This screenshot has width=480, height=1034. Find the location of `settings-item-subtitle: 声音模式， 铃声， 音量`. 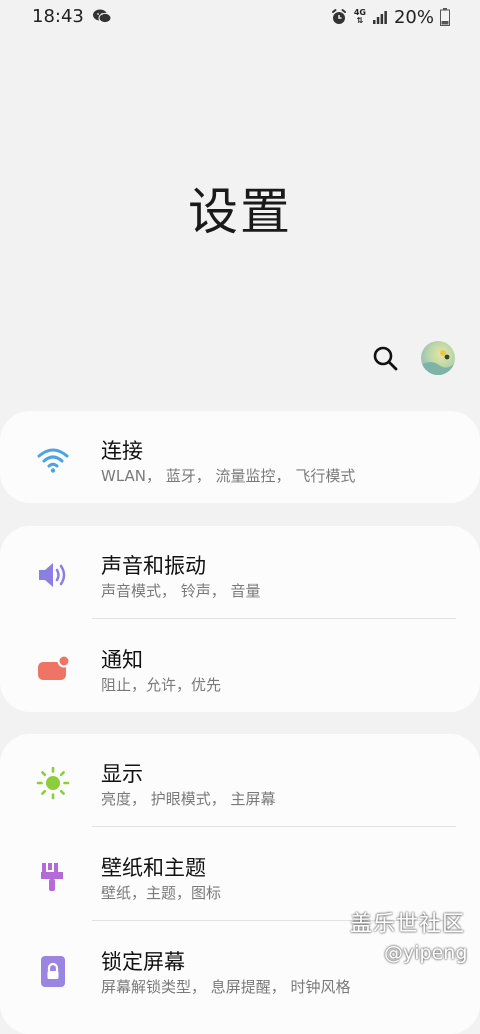

settings-item-subtitle: 声音模式， 铃声， 音量 is located at coordinates (181, 591).